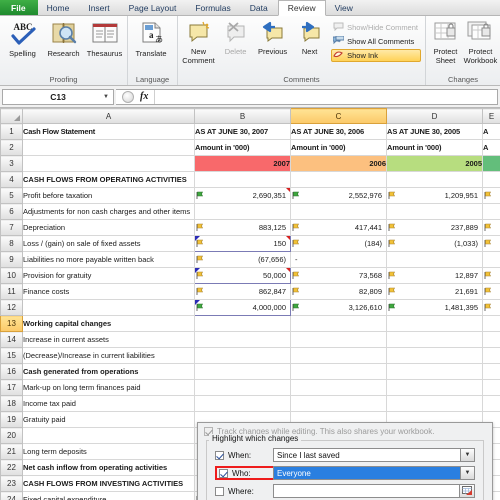 This screenshot has width=500, height=500. I want to click on cell-d12: 1,481,395, so click(434, 307).